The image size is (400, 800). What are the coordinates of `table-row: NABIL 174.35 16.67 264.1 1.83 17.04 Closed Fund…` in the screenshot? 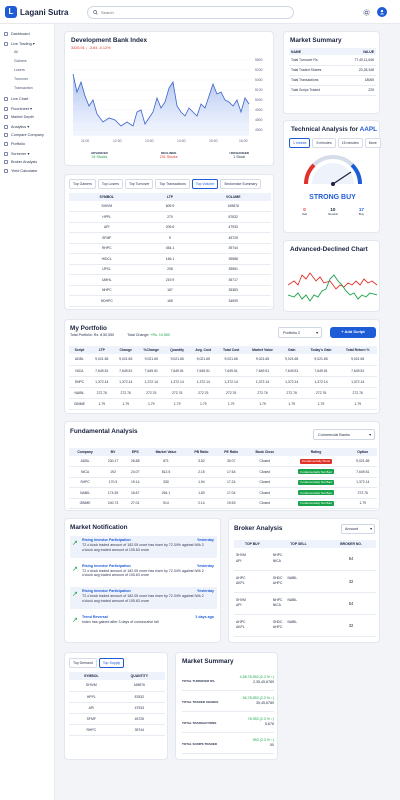 It's located at (223, 493).